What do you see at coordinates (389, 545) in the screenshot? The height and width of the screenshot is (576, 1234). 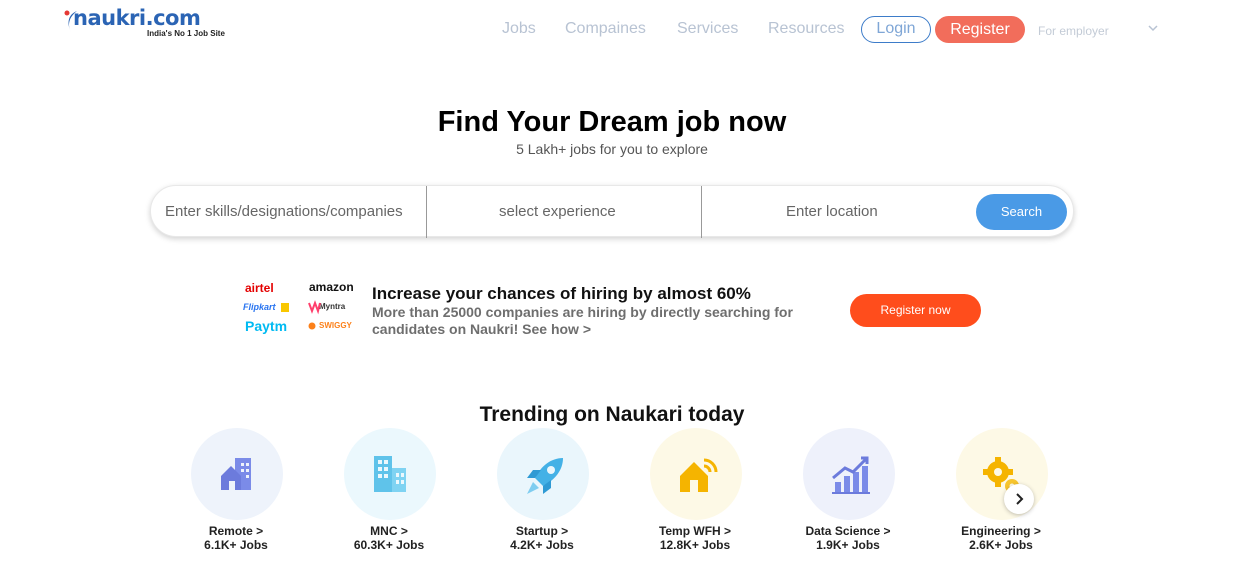 I see `card-count: 60.3K+ Jobs` at bounding box center [389, 545].